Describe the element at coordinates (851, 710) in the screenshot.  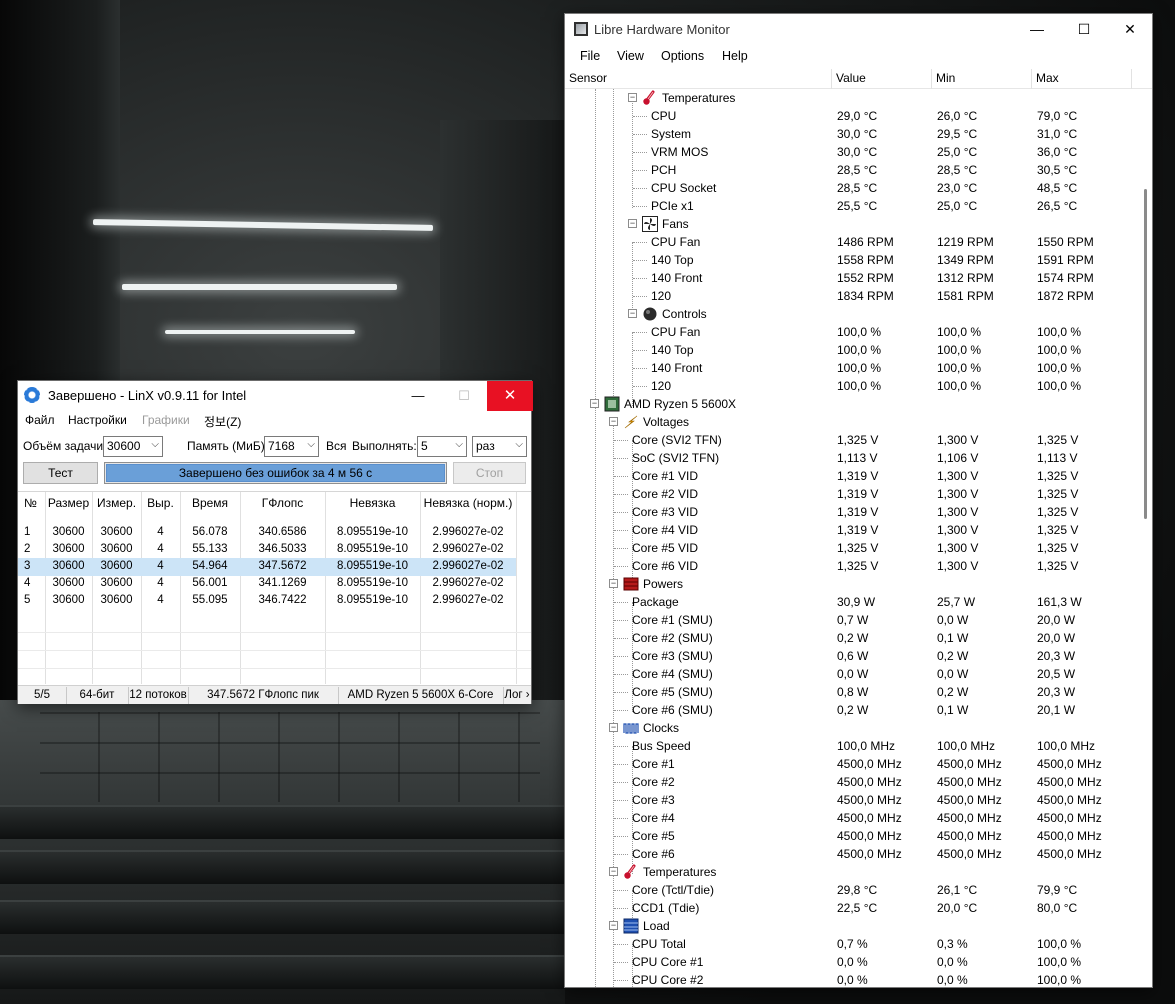
I see `sensor-row: Core #6 (SMU) 0,2 W 0,1 W 20,1 W` at that location.